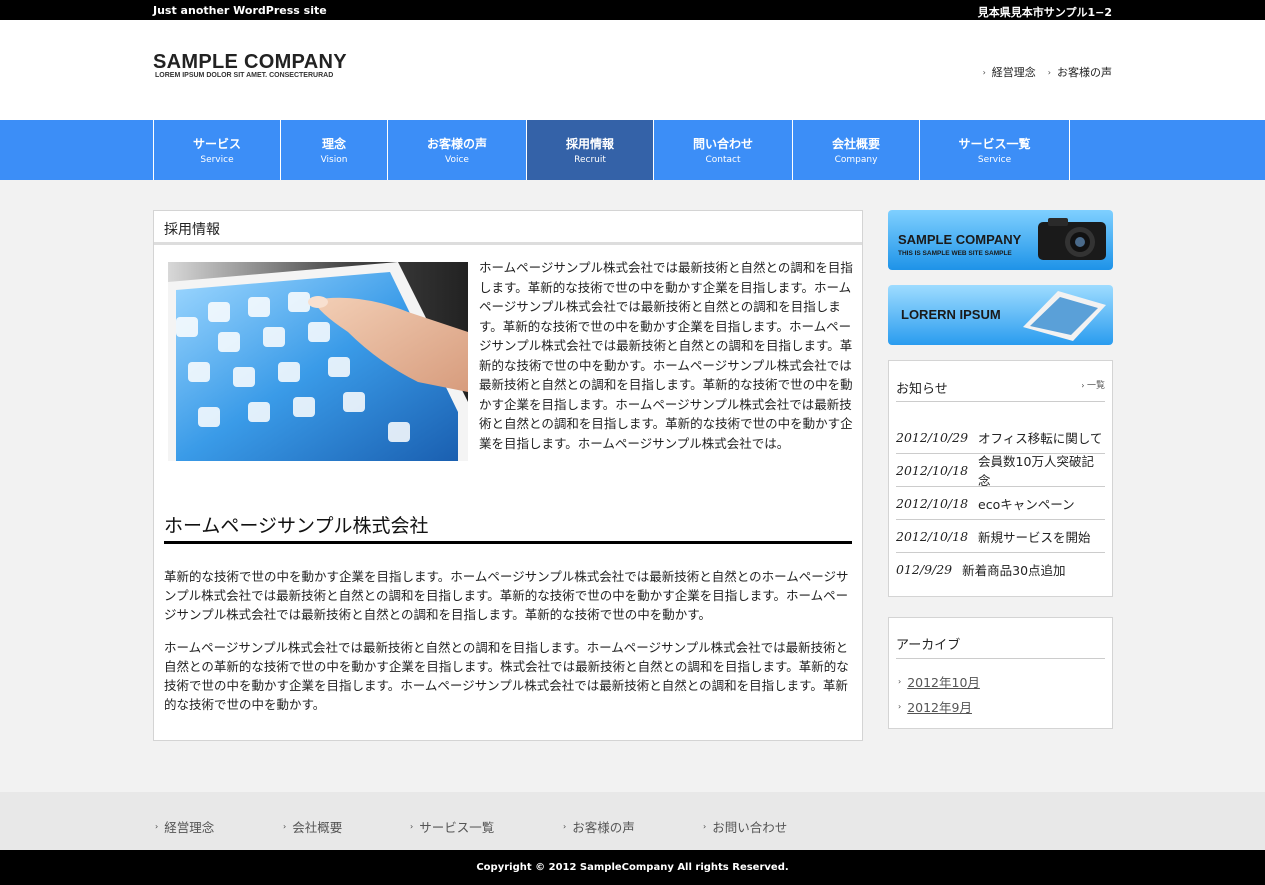 Image resolution: width=1265 pixels, height=885 pixels. Describe the element at coordinates (1044, 12) in the screenshot. I see `site-address: 見本県見本市サンプル1−2` at that location.